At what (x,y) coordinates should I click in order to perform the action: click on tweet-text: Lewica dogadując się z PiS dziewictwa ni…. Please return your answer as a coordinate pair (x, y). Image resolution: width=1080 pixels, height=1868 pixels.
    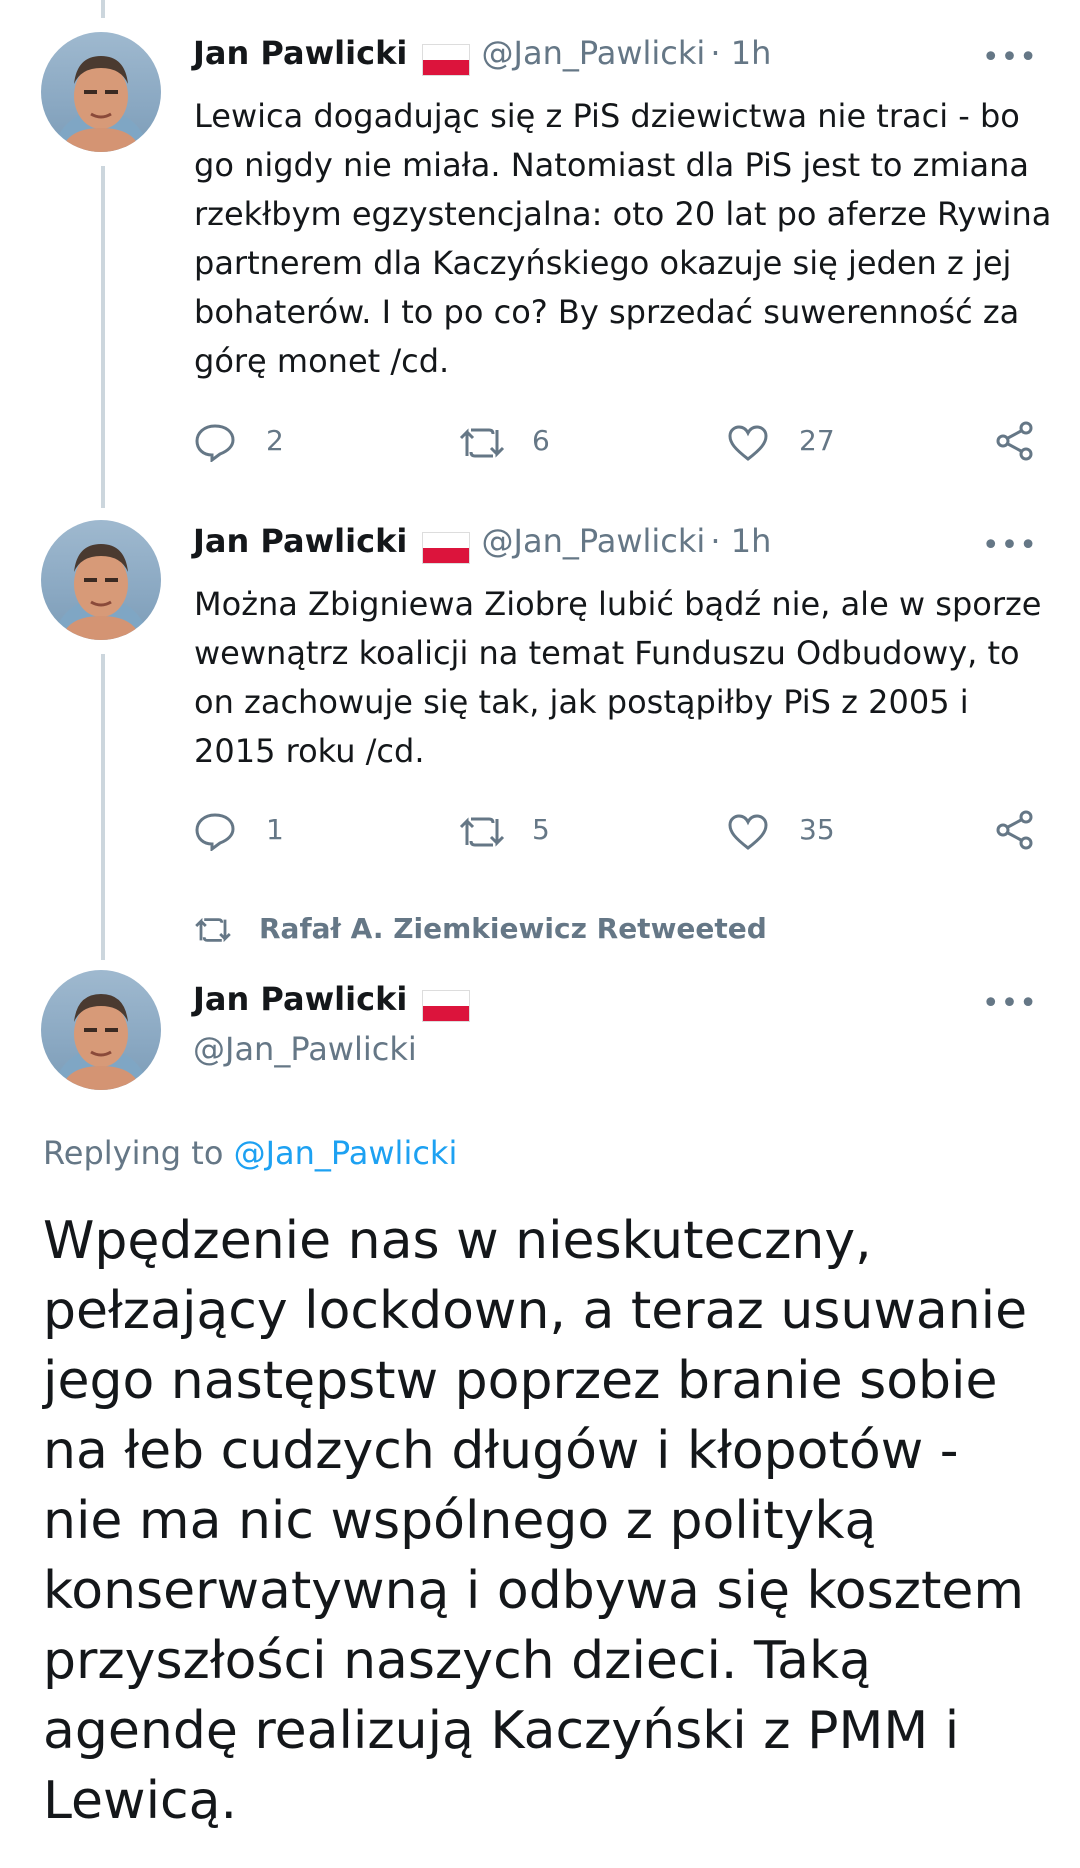
    Looking at the image, I should click on (623, 238).